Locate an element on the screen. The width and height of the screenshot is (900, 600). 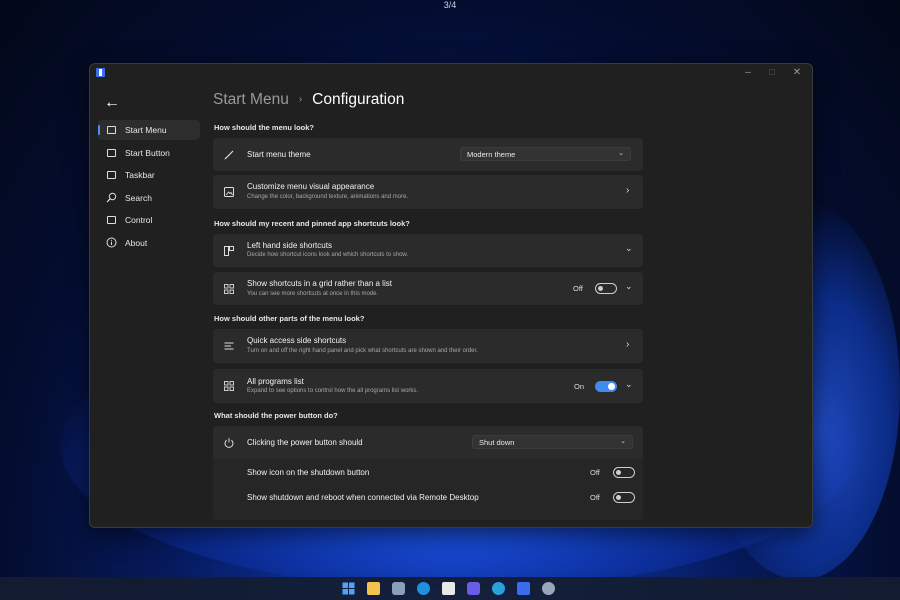
sidebar-item-start-button: Start Button is located at coordinates (149, 153).